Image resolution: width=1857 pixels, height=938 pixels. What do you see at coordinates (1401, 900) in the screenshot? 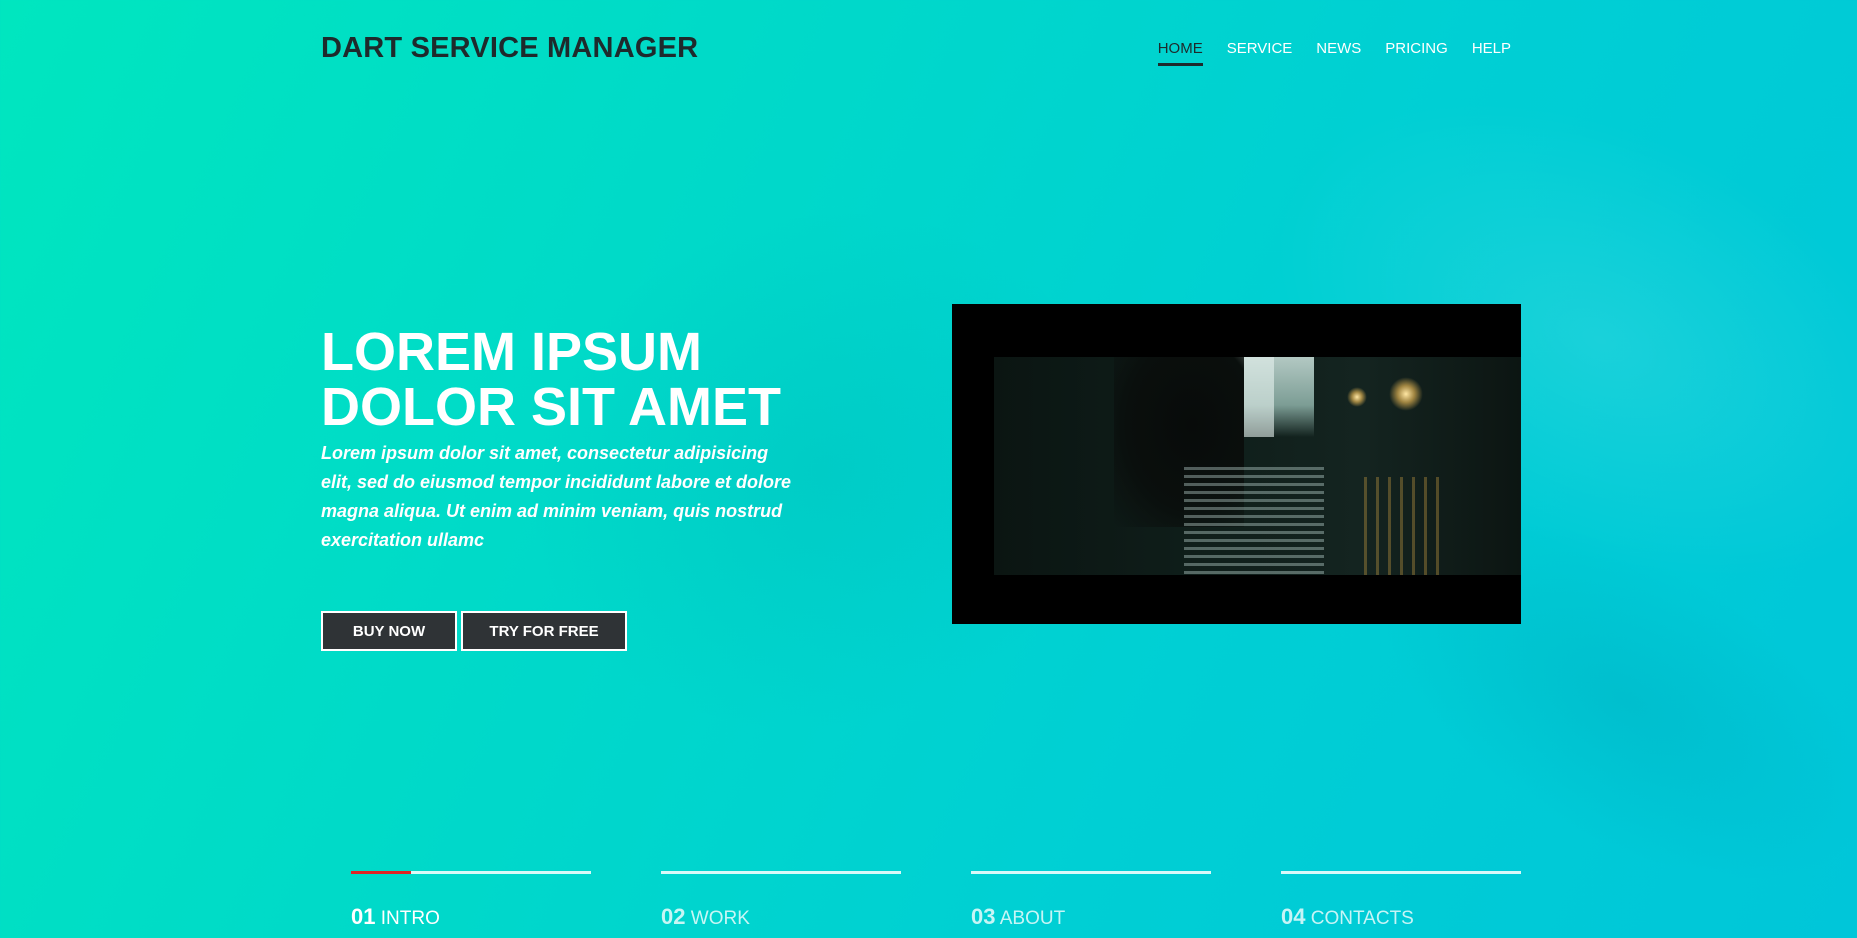
I see `section-contacts: 04 CONTACTS` at bounding box center [1401, 900].